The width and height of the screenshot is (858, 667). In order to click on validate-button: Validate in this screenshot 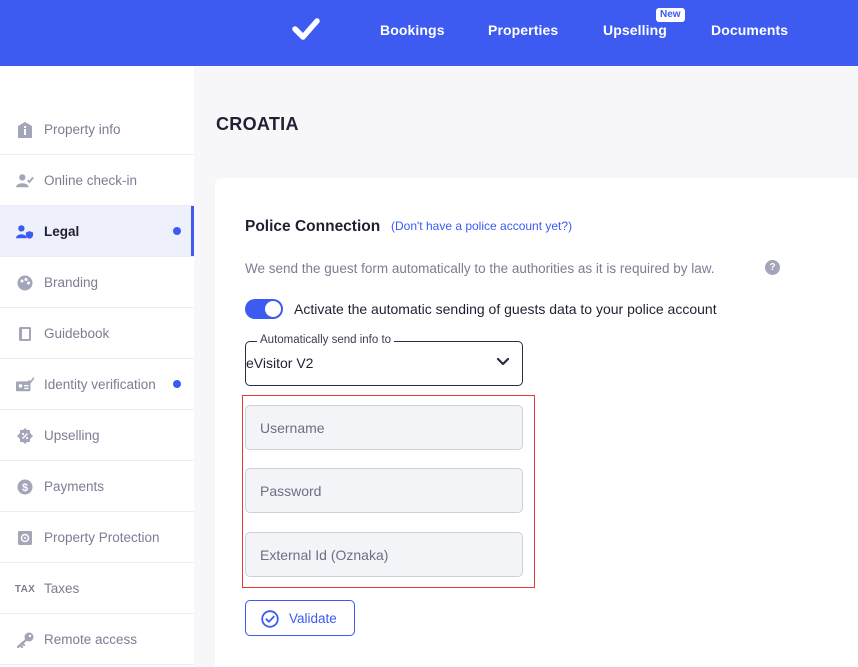, I will do `click(300, 618)`.